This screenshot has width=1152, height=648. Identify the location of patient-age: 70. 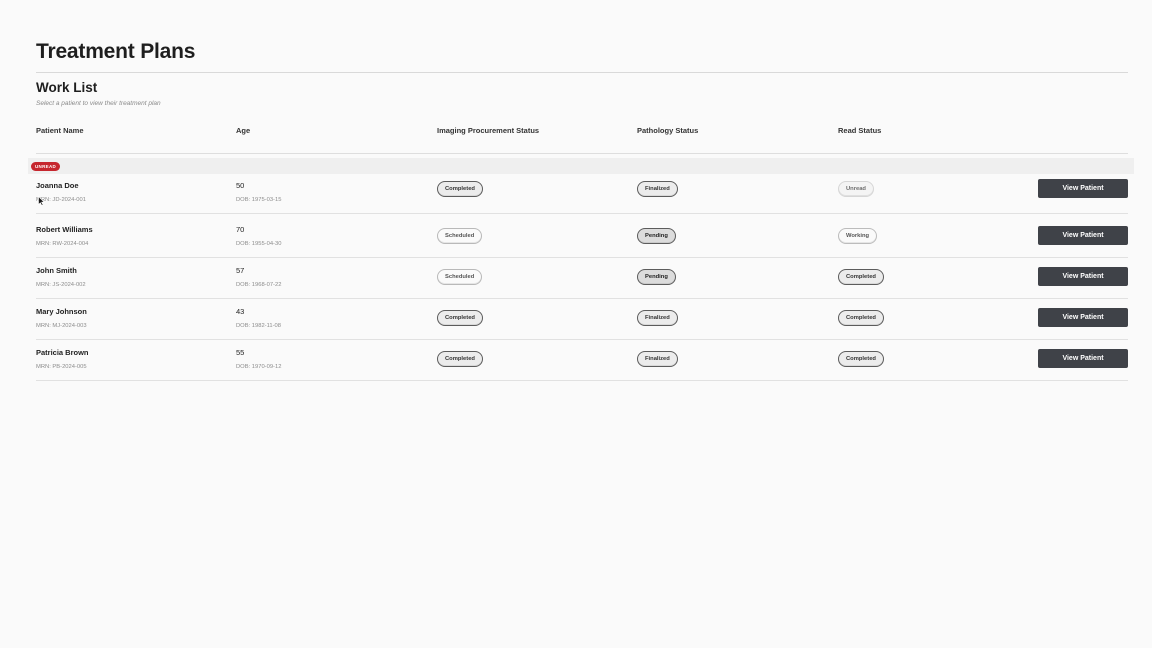
(240, 229).